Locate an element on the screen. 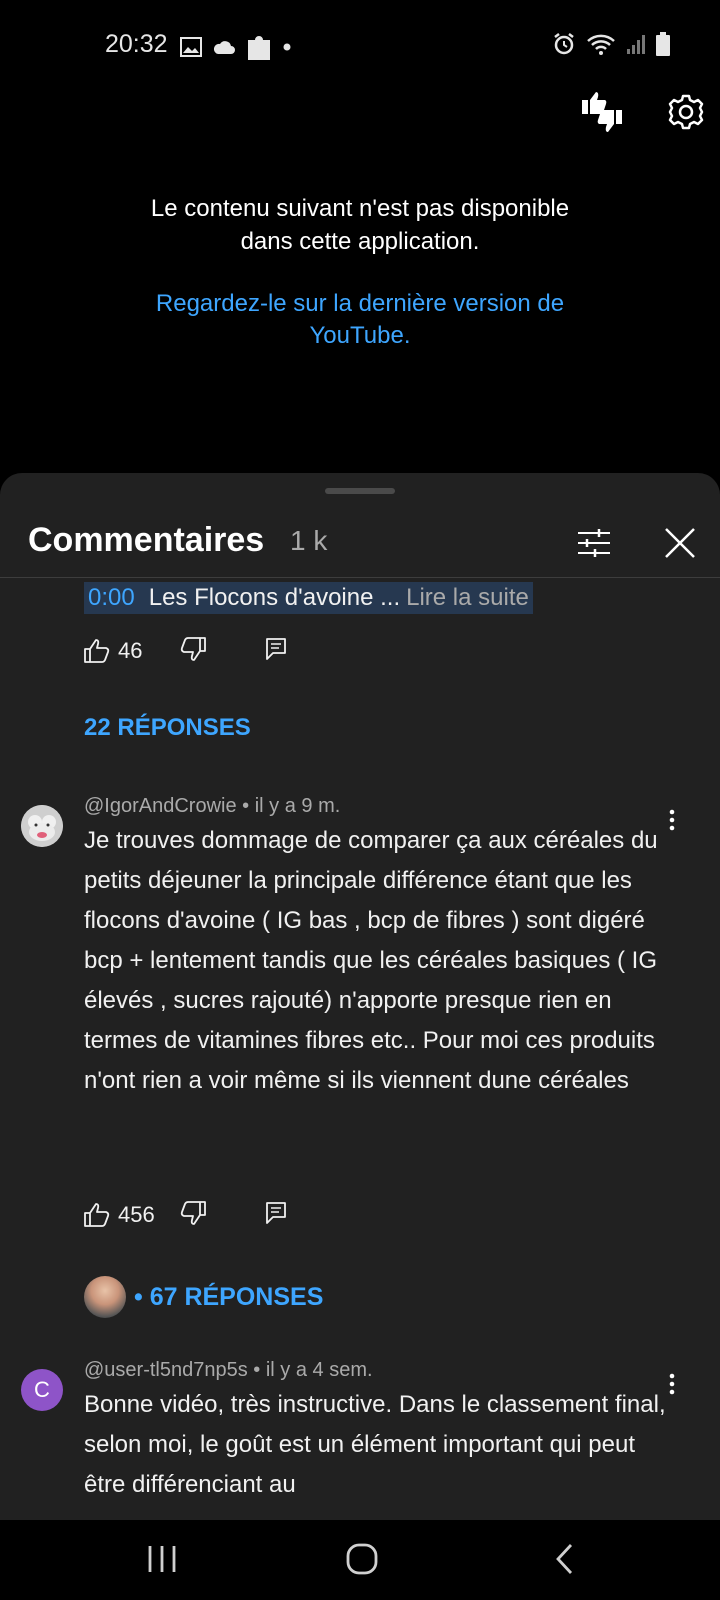 The image size is (720, 1600). unavailable-line-1: Le contenu suivant n'est pas disponible is located at coordinates (360, 208).